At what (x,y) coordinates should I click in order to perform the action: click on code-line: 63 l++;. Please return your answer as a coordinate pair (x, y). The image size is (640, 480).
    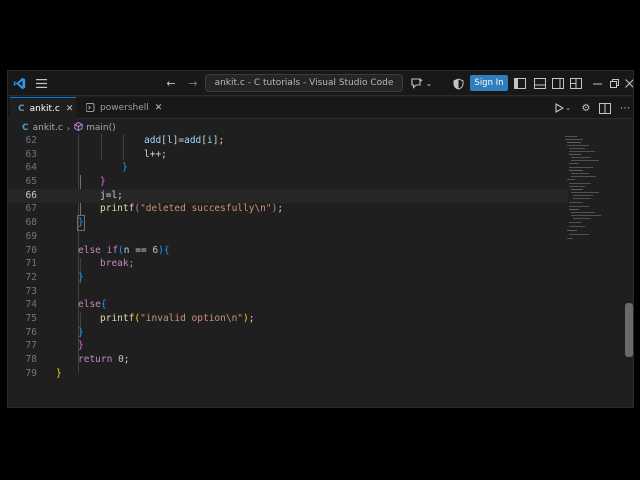
    Looking at the image, I should click on (96, 154).